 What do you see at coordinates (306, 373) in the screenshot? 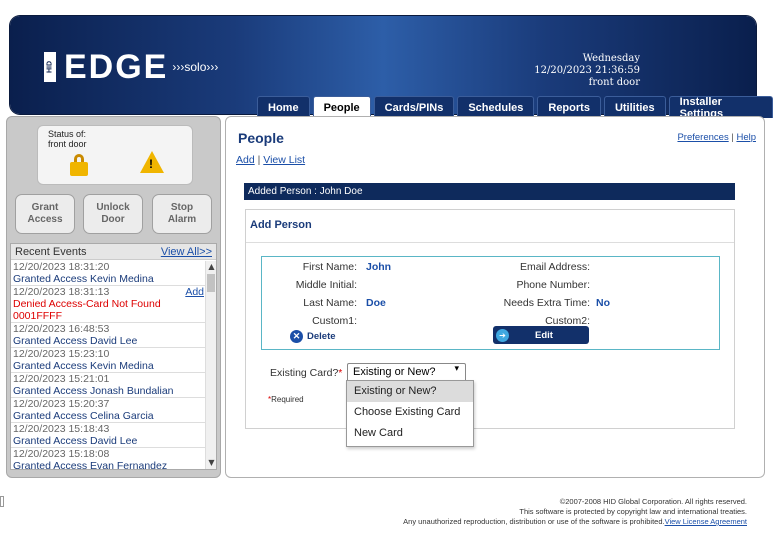
I see `existing-card-label: Existing Card?*` at bounding box center [306, 373].